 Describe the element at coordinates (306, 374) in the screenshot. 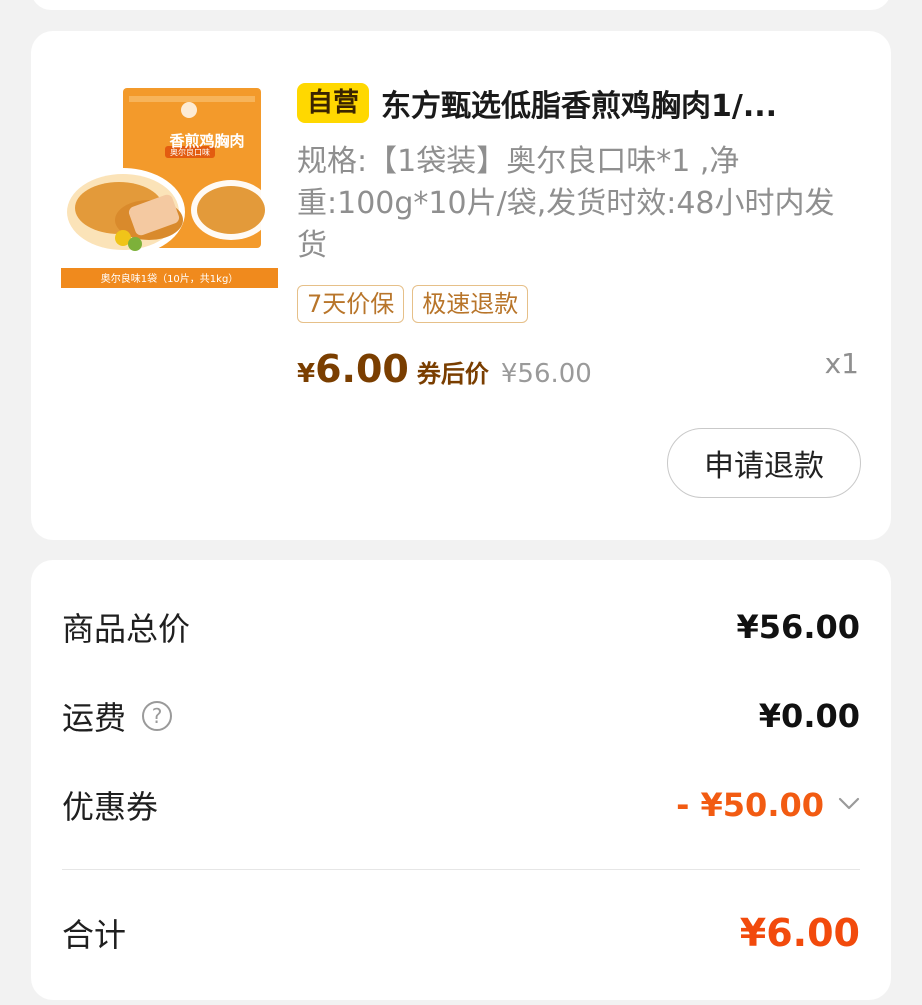

I see `price-currency: ¥` at that location.